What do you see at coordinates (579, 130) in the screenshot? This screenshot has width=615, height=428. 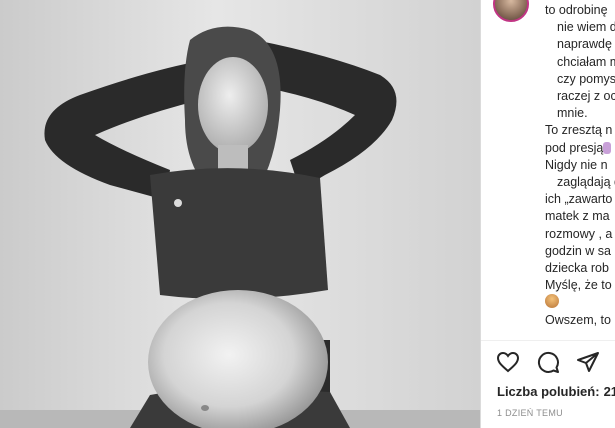 I see `caption-line: To zresztą n` at bounding box center [579, 130].